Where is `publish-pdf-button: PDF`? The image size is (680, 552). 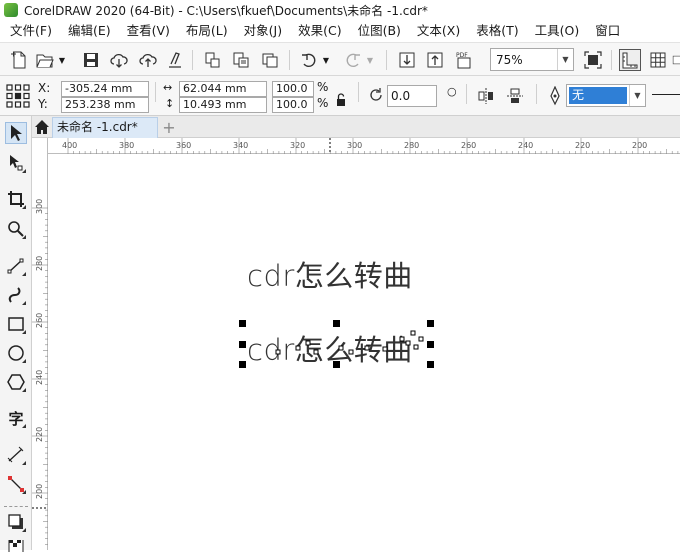
publish-pdf-button: PDF is located at coordinates (464, 60).